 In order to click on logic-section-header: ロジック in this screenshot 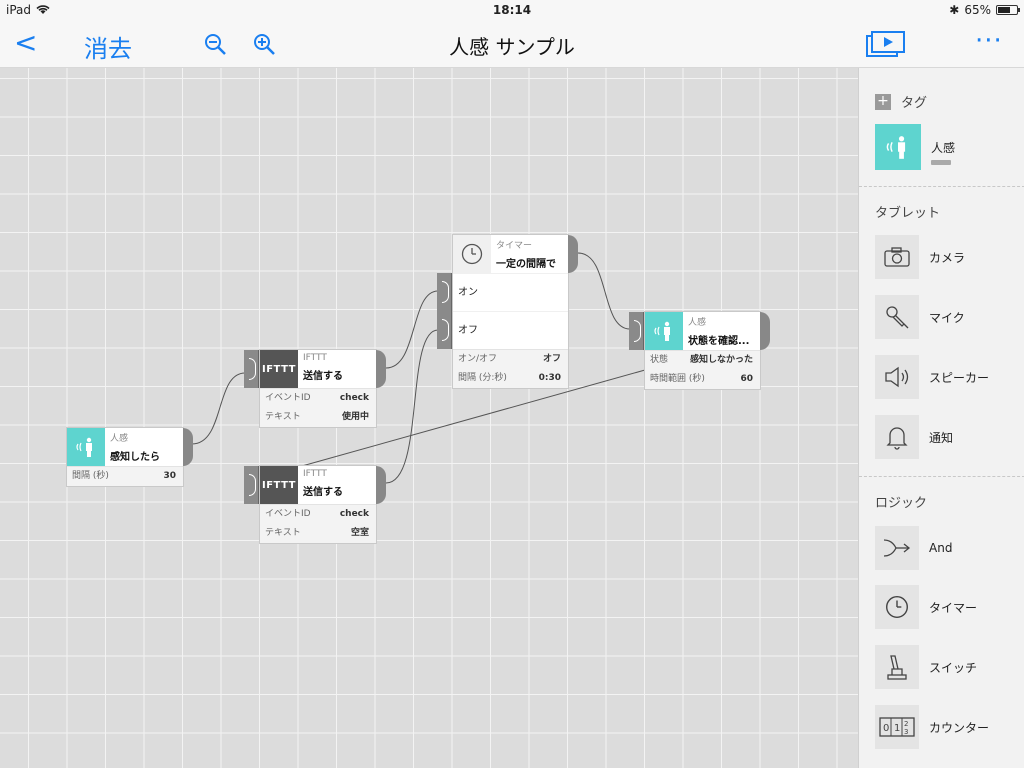, I will do `click(901, 503)`.